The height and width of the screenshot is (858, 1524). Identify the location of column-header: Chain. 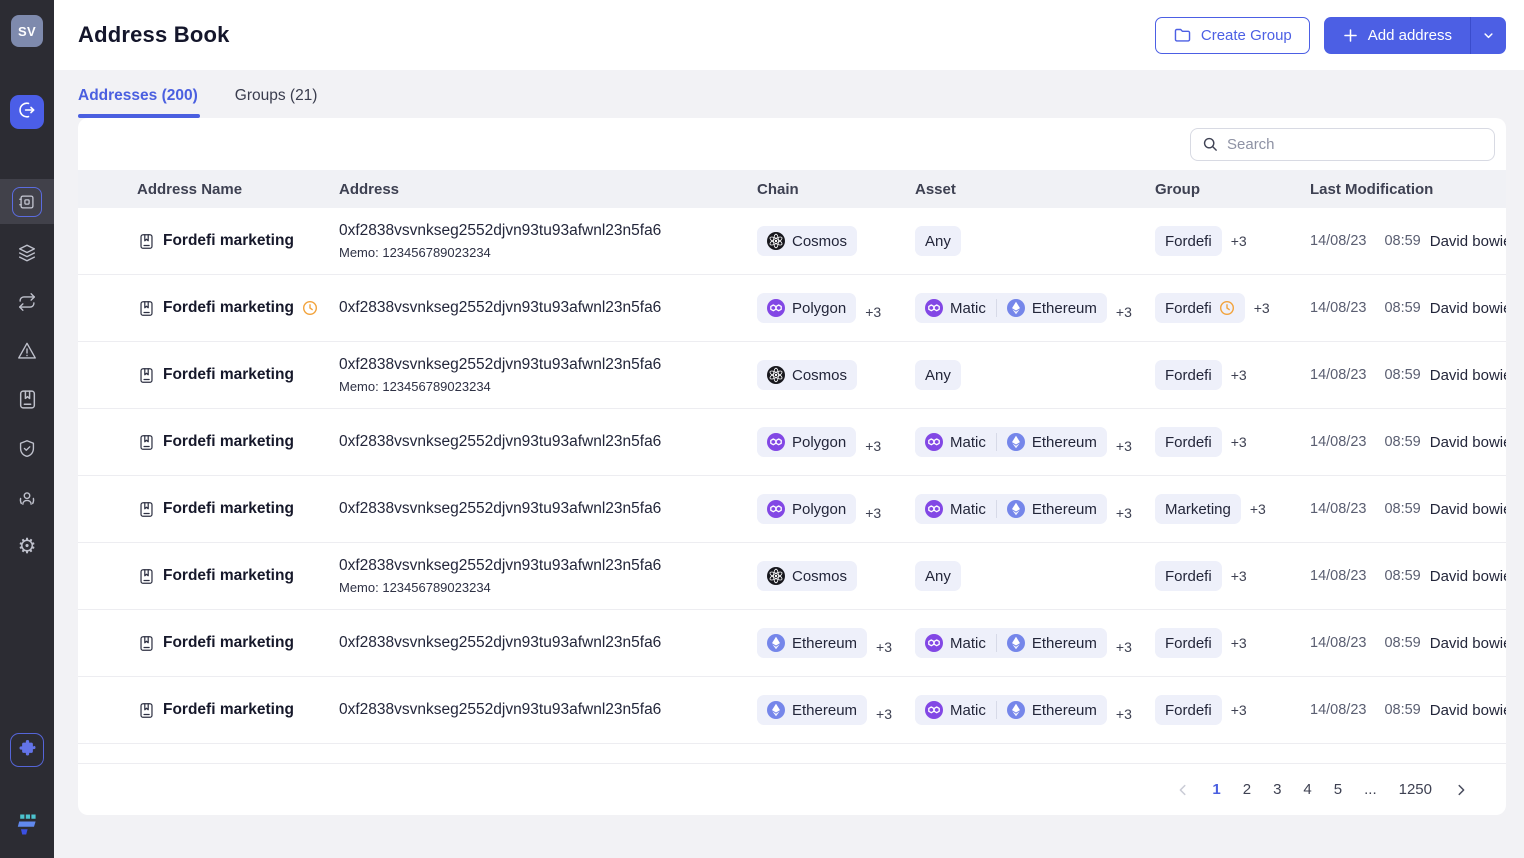
(778, 189).